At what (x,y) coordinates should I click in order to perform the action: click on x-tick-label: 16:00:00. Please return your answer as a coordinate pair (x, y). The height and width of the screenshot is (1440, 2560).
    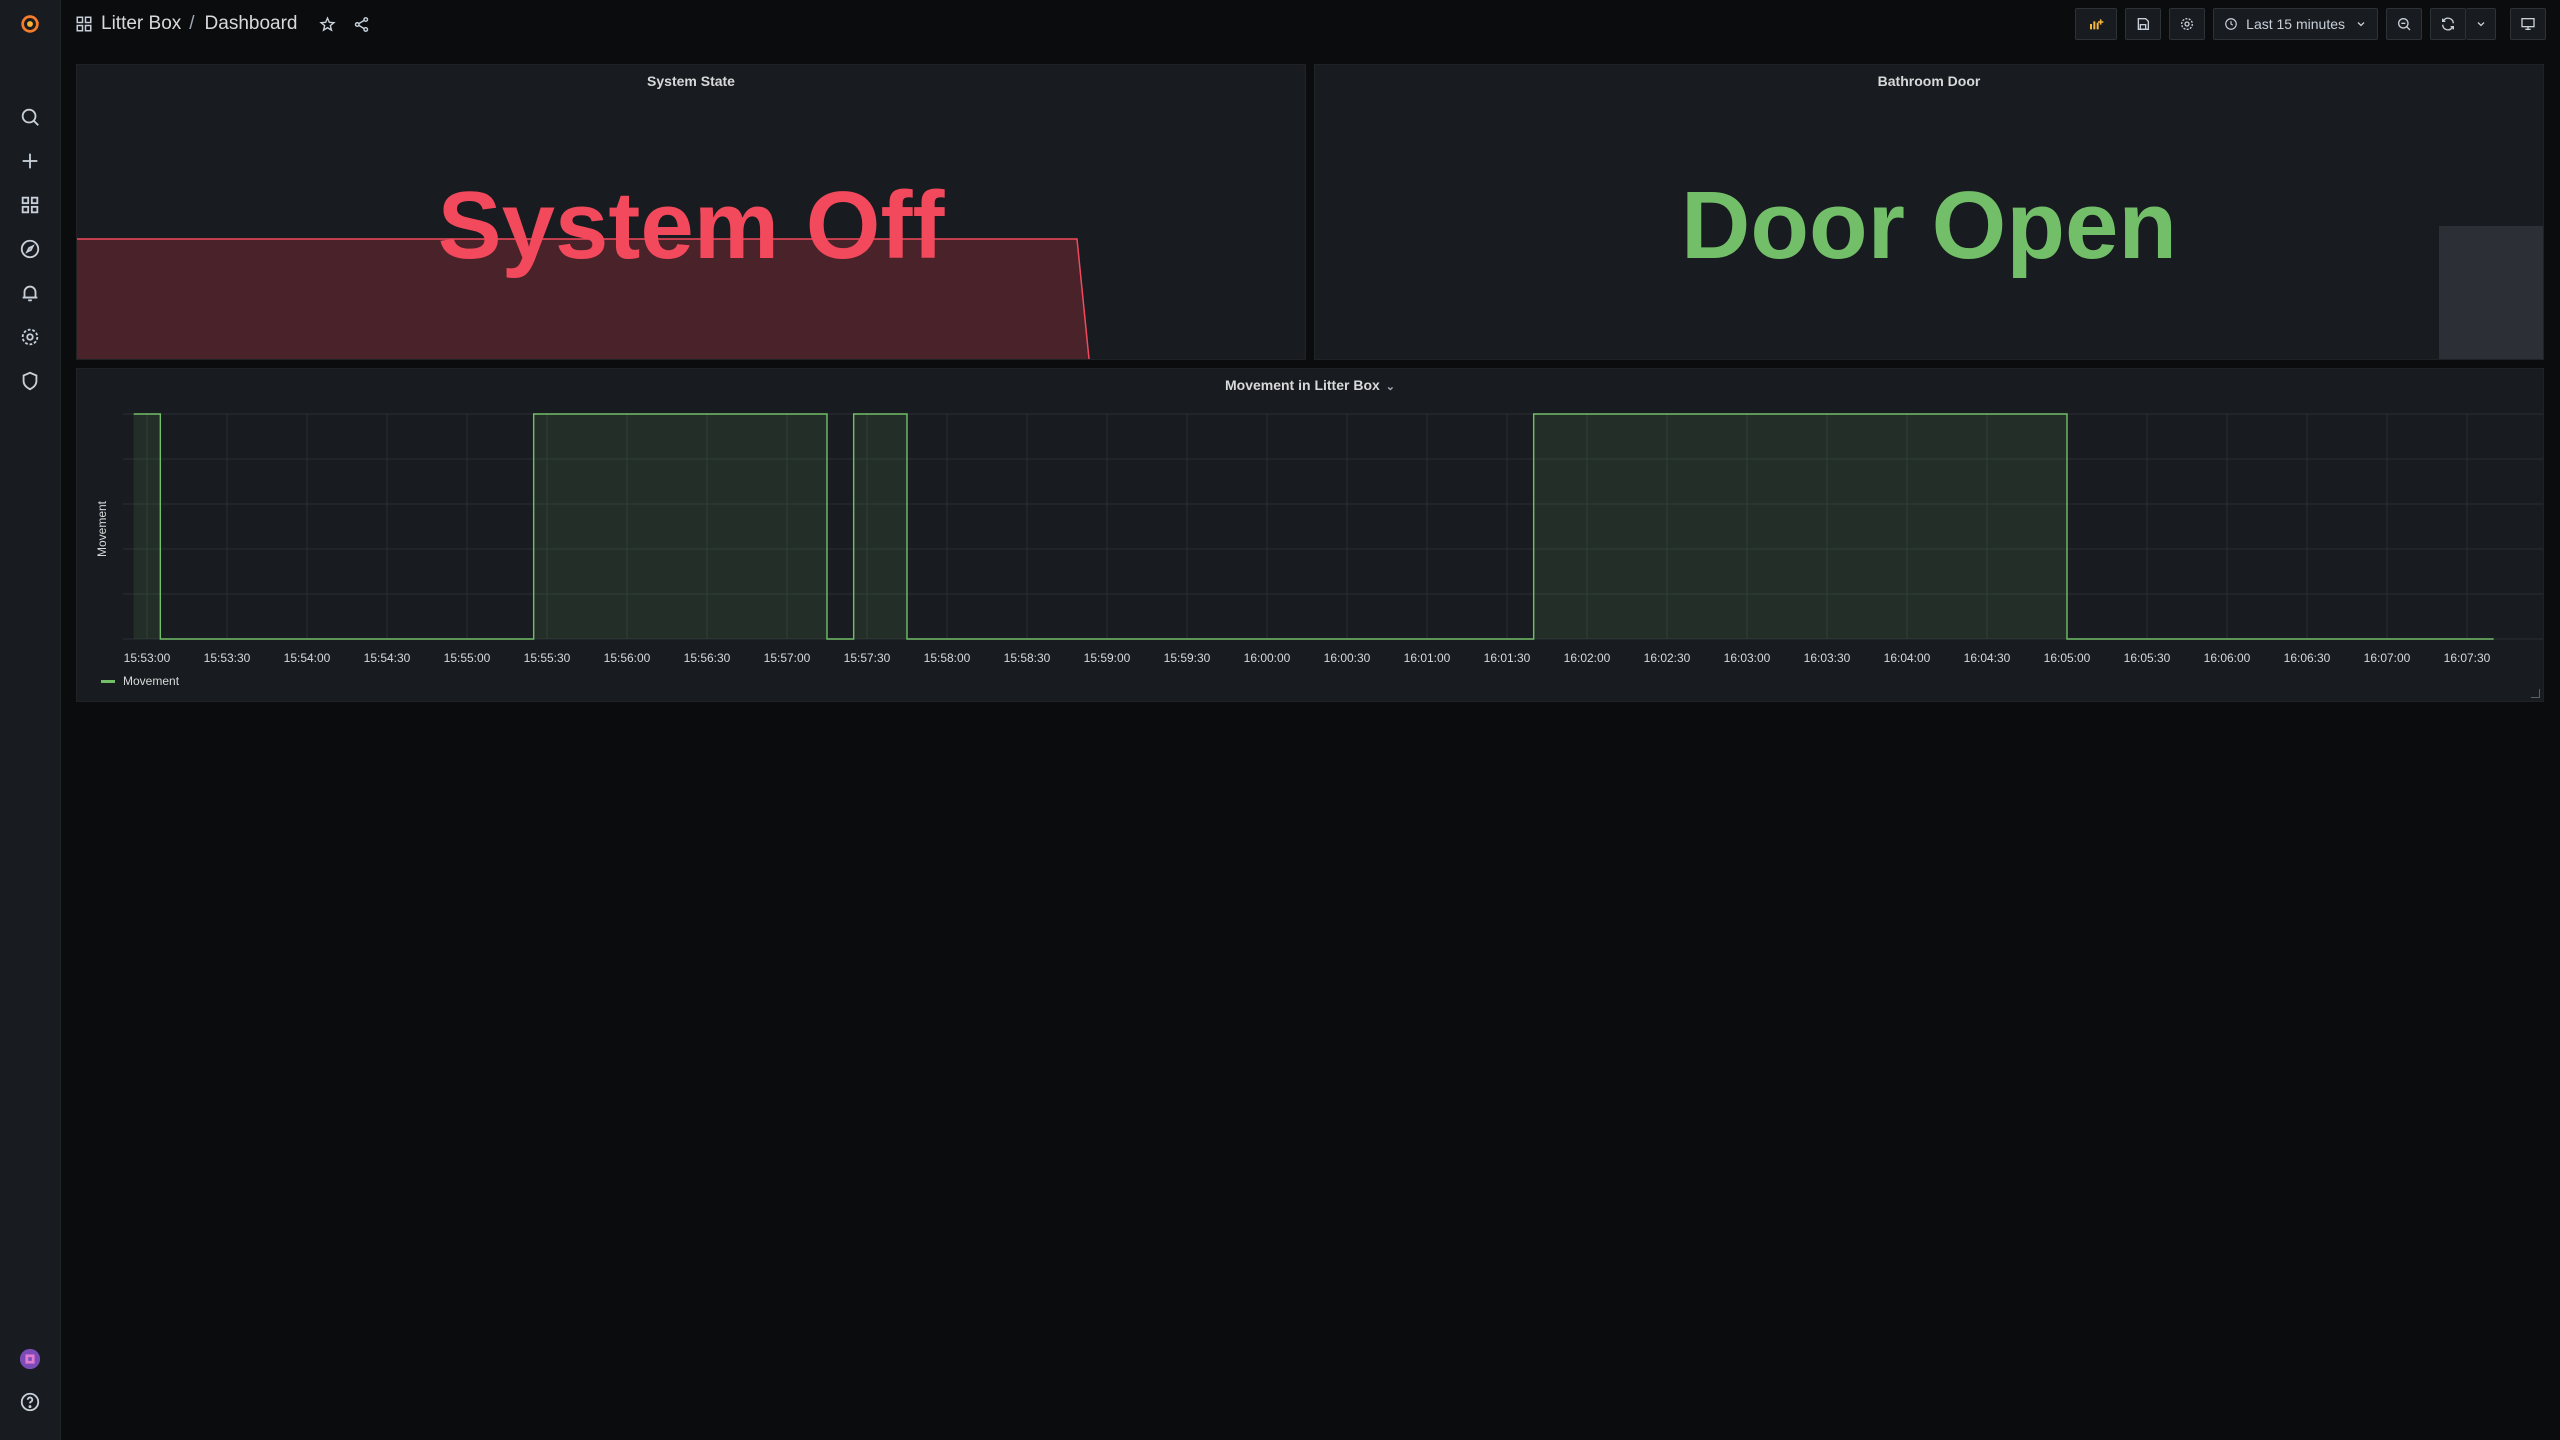
    Looking at the image, I should click on (1267, 658).